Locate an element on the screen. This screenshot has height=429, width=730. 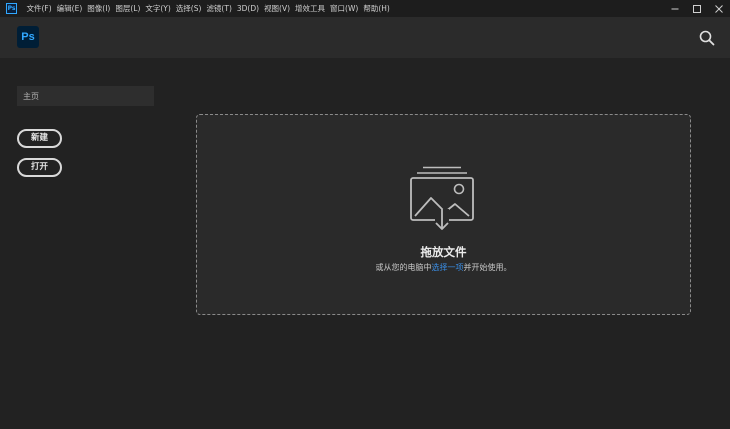
maximize-icon is located at coordinates (697, 8).